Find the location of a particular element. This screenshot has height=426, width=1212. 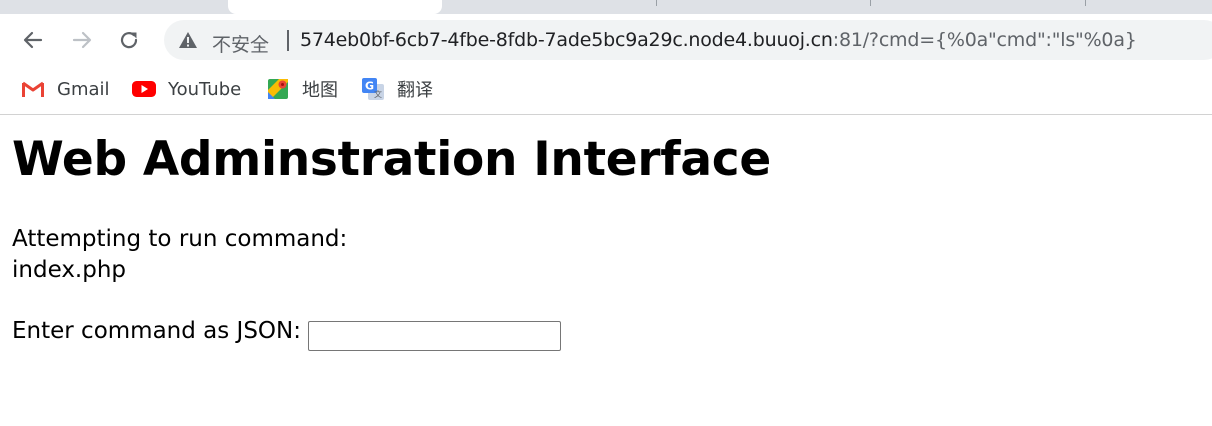

translate-icon: G 文 is located at coordinates (373, 89).